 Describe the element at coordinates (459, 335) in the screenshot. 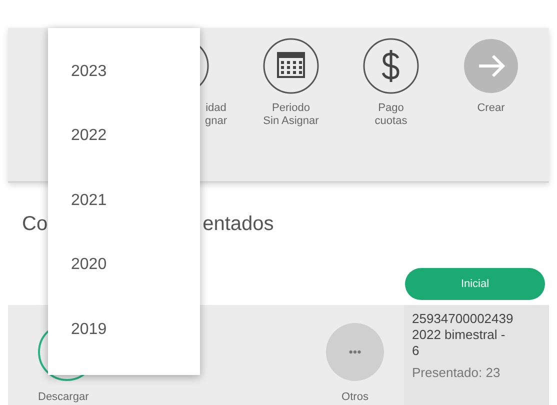

I see `detail-text: 2022 bimestral -` at that location.